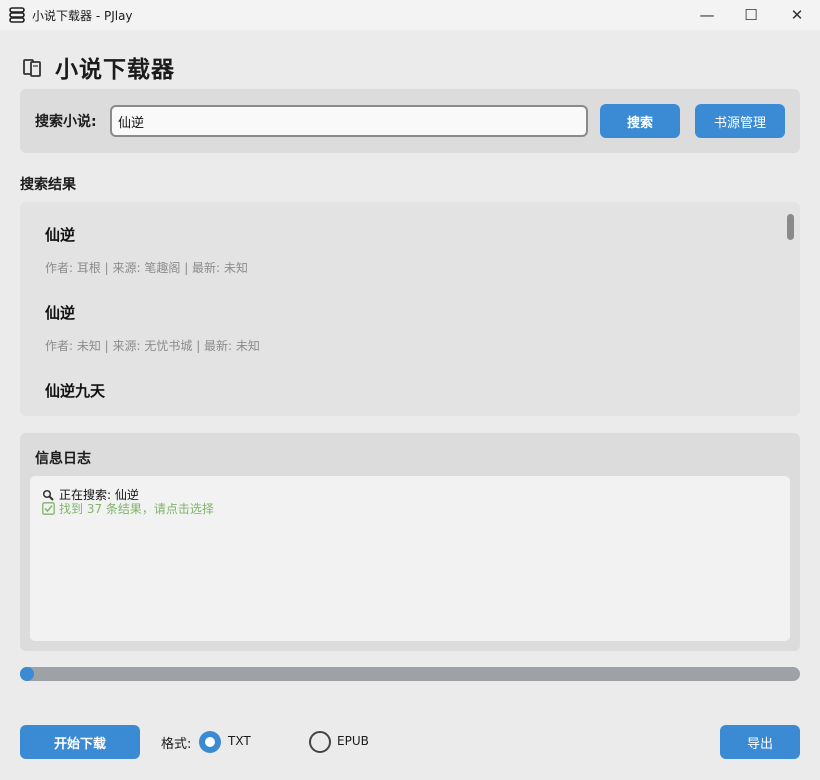  I want to click on close-button: ✕, so click(797, 15).